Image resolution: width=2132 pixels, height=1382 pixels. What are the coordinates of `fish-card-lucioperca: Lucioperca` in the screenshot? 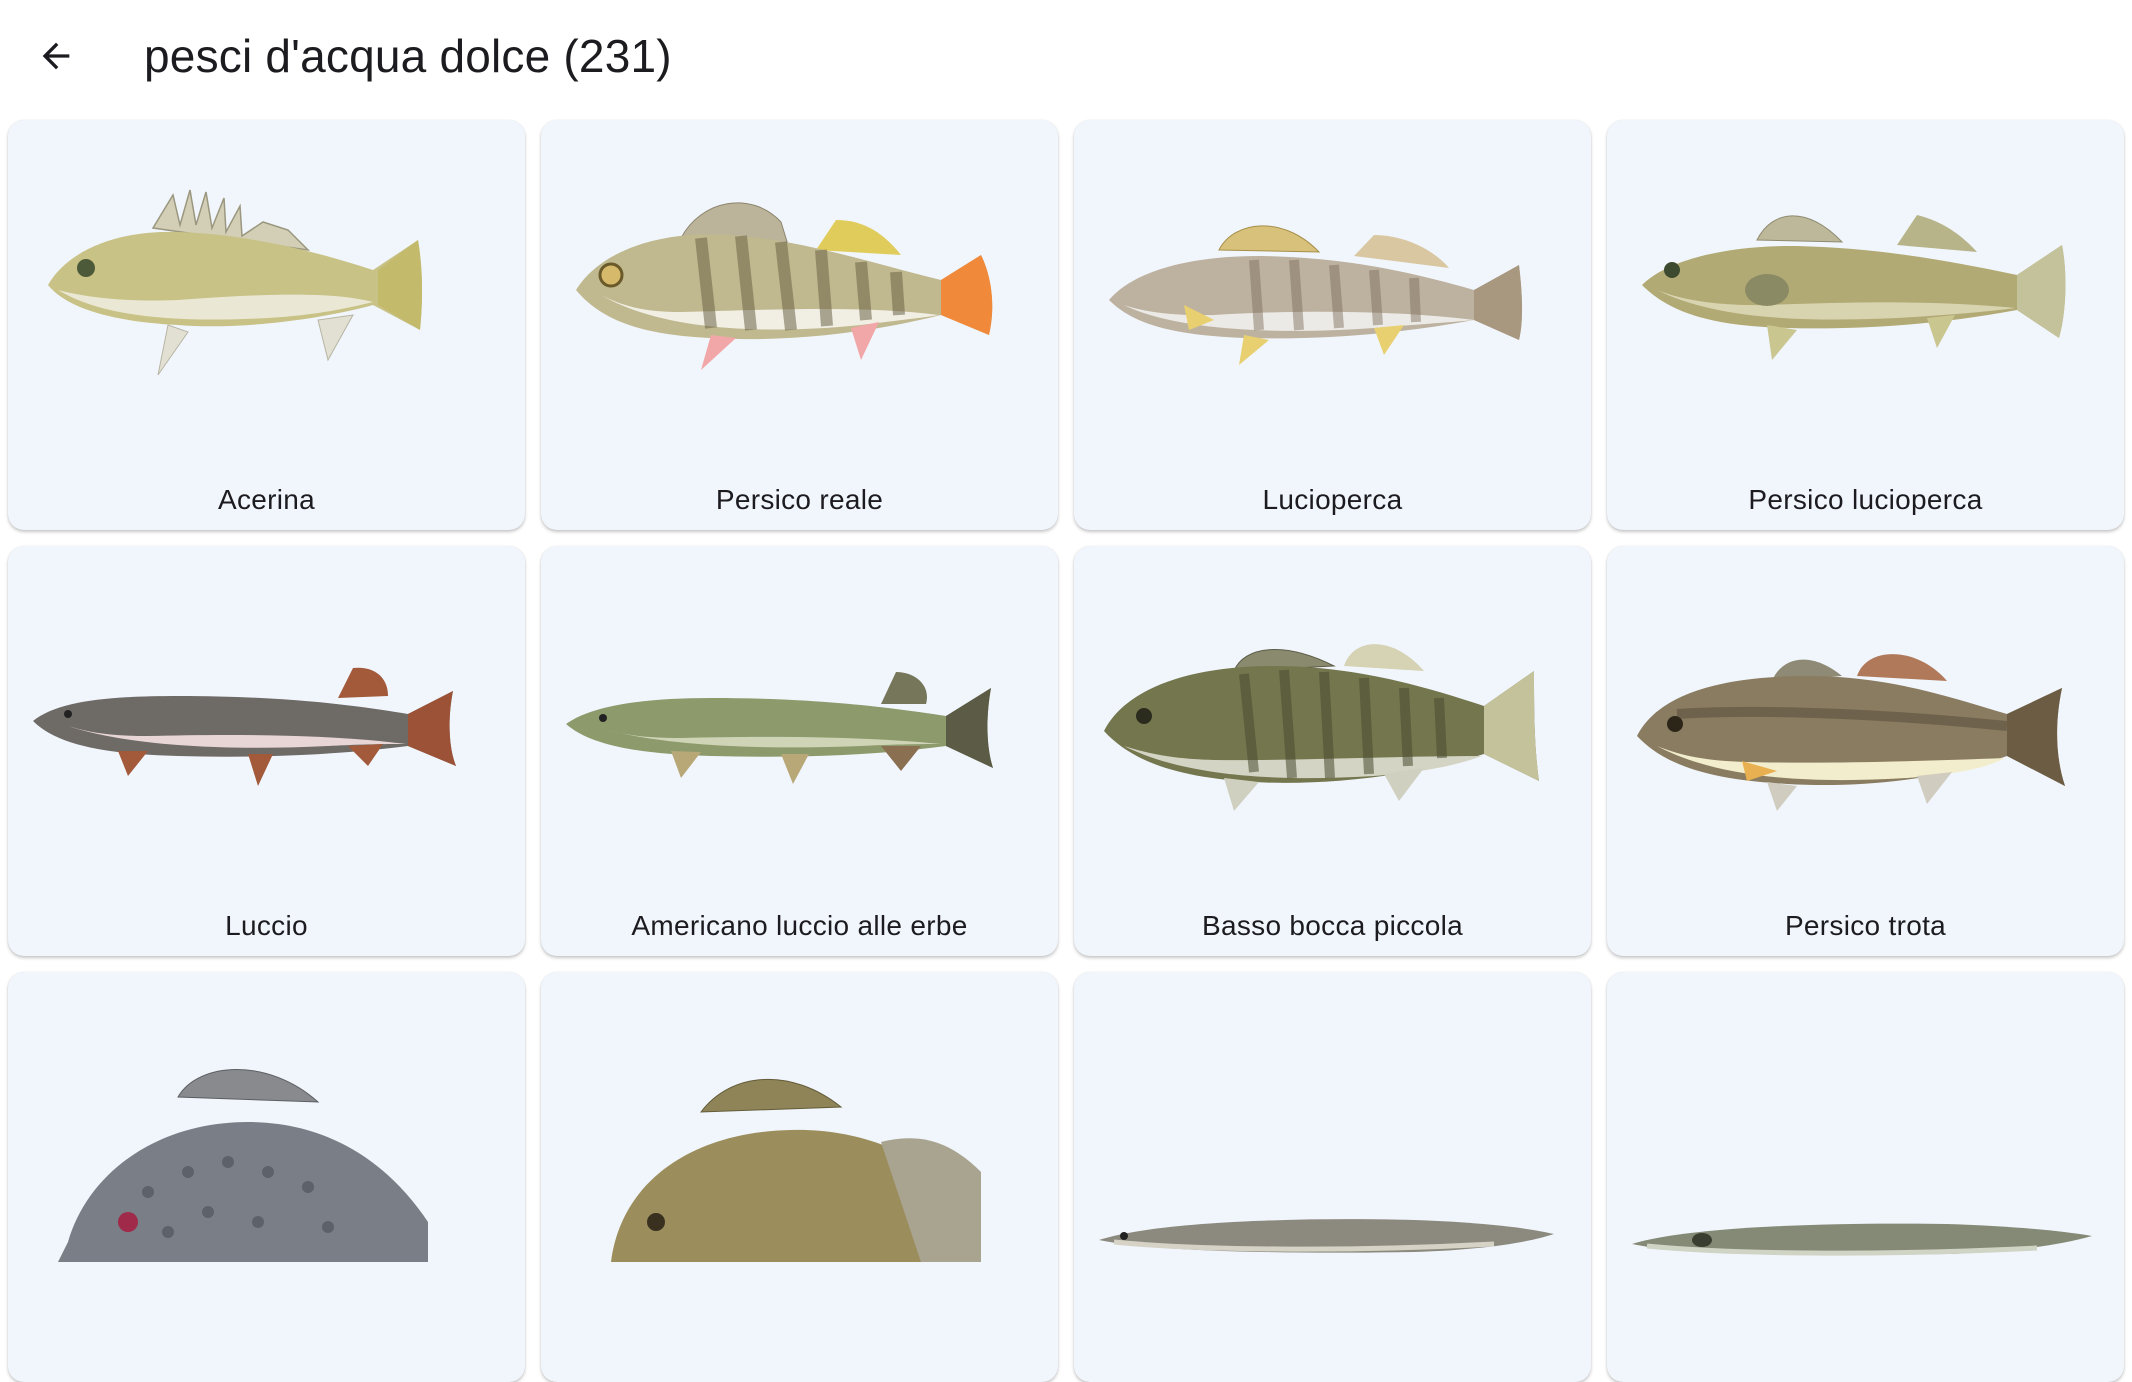 It's located at (1332, 325).